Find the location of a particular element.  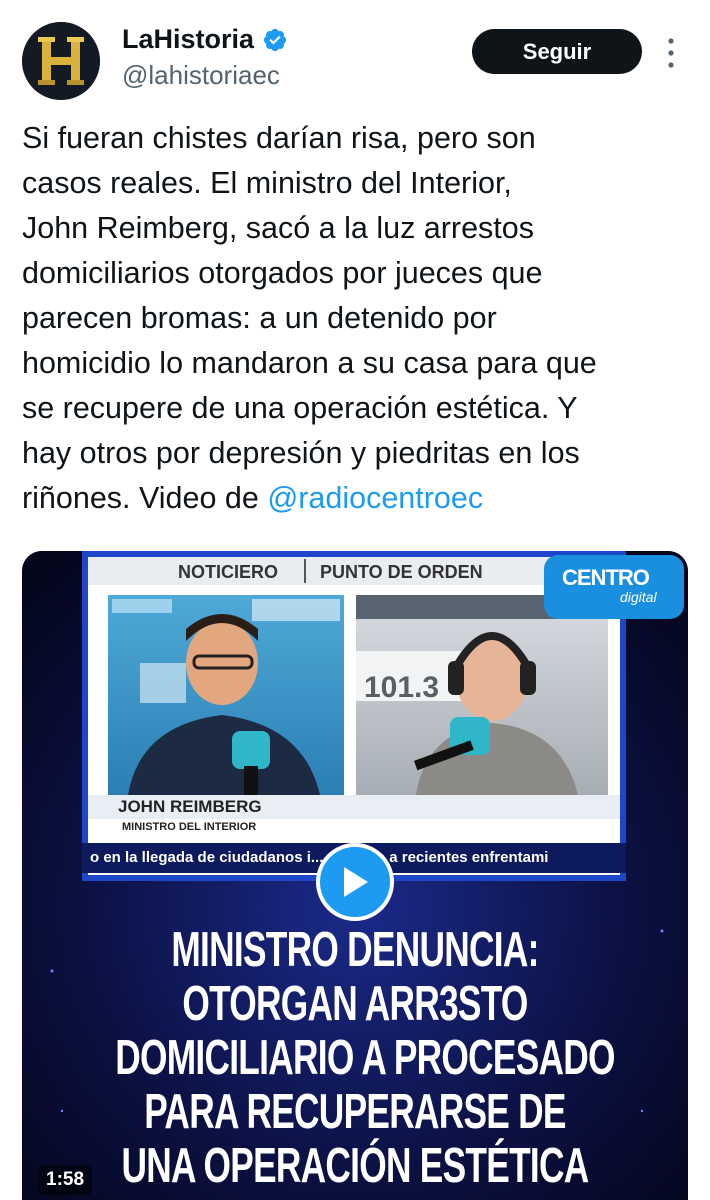

tweet-text-line: homicidio lo mandaron a su casa para que is located at coordinates (309, 363).